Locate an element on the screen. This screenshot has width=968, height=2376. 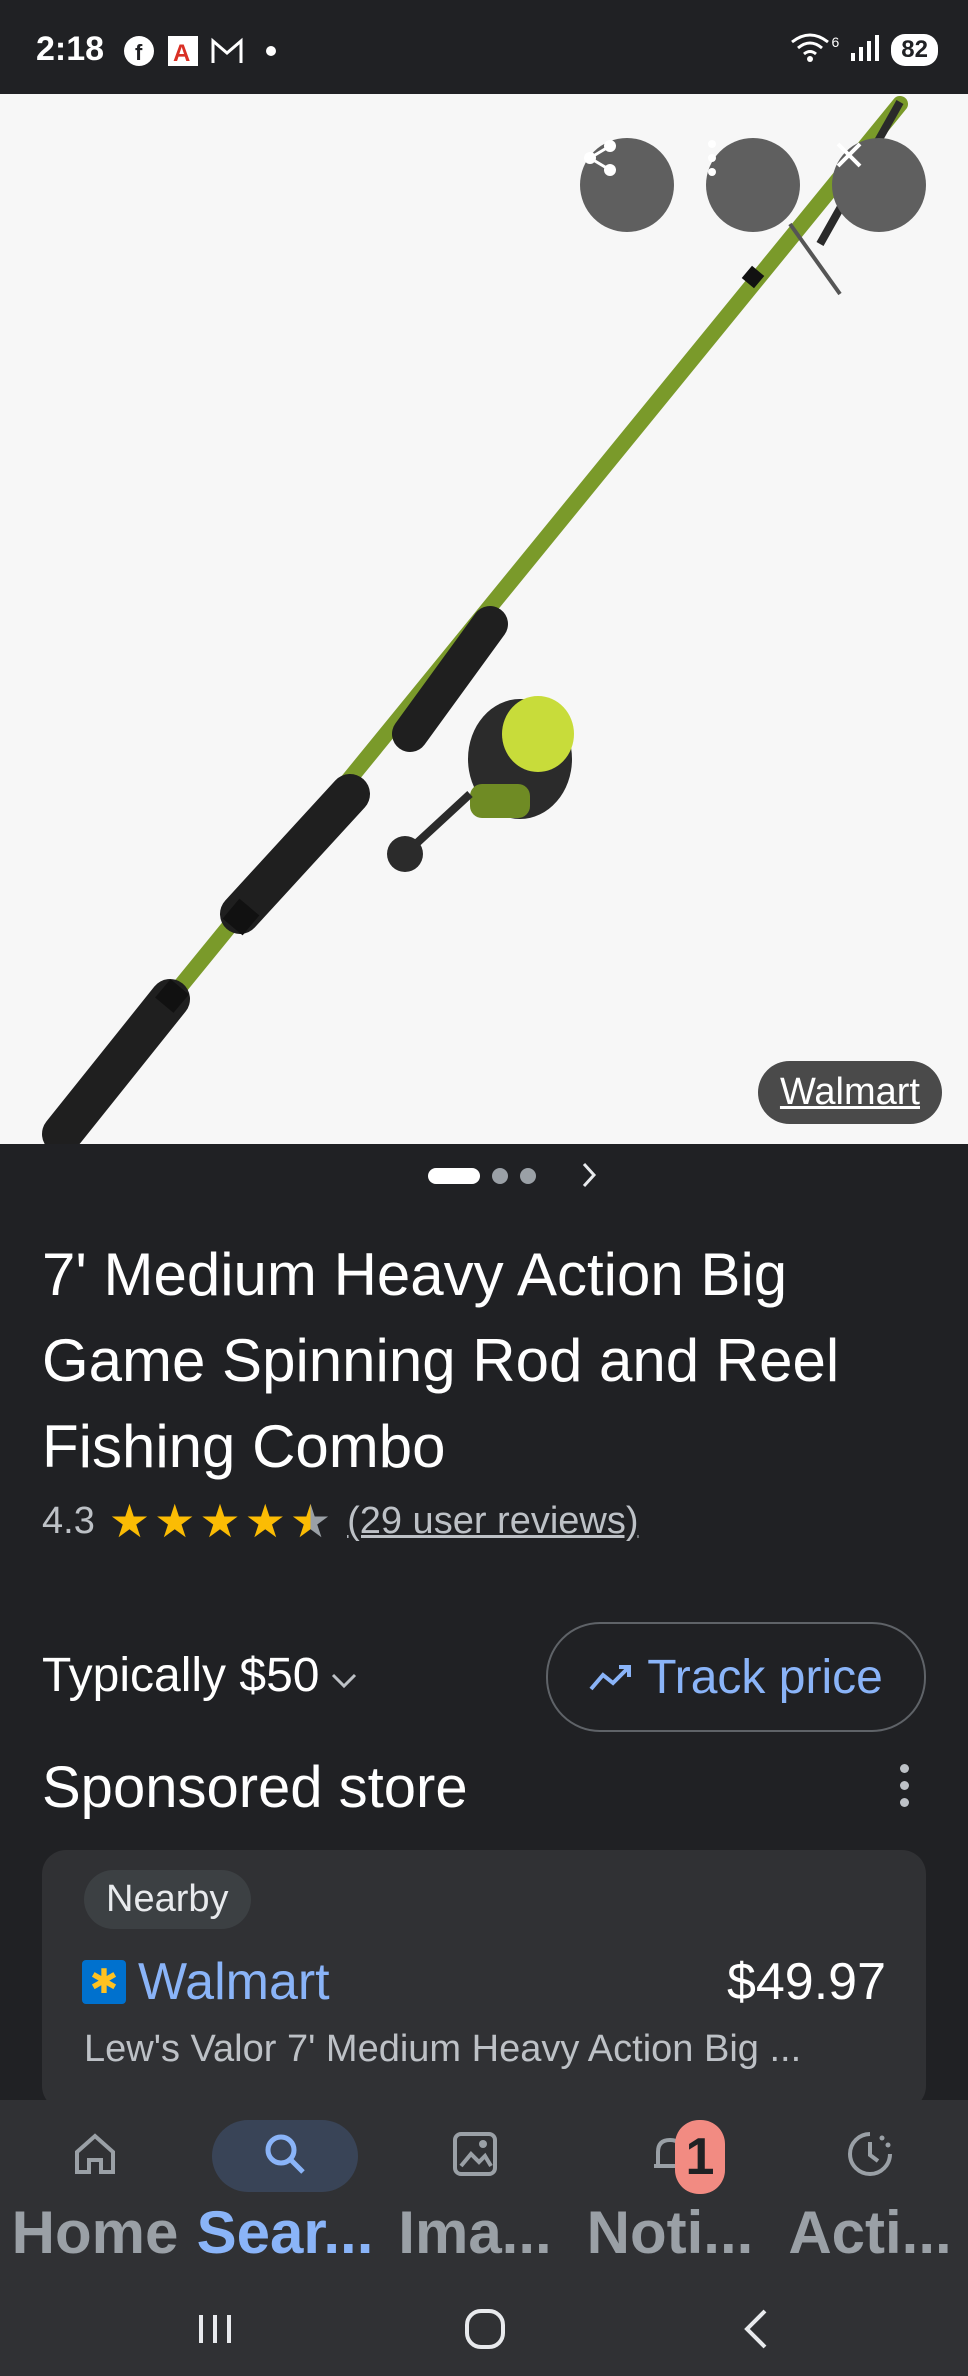
share-button is located at coordinates (627, 185).